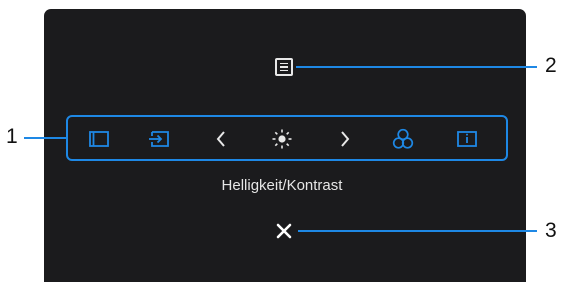 The width and height of the screenshot is (564, 282). What do you see at coordinates (345, 139) in the screenshot?
I see `chevron-right-icon` at bounding box center [345, 139].